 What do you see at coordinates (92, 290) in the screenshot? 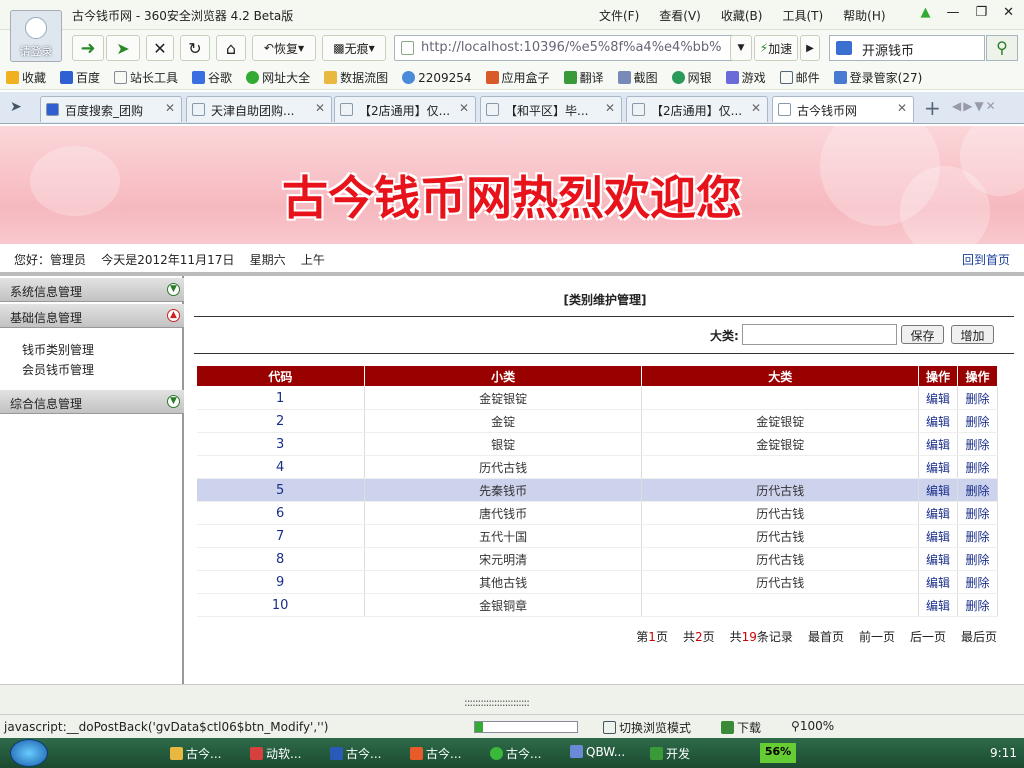
I see `sidebar-section-system: 系统信息管理 ▼` at bounding box center [92, 290].